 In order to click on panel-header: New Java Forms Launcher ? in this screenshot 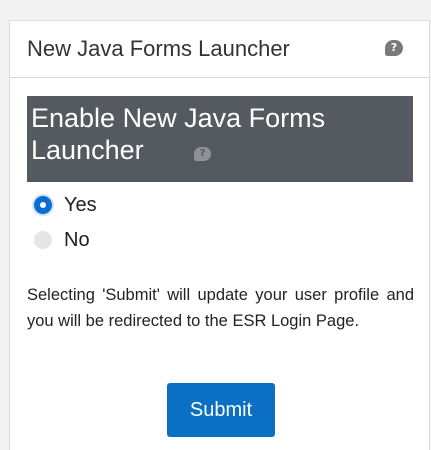, I will do `click(219, 49)`.